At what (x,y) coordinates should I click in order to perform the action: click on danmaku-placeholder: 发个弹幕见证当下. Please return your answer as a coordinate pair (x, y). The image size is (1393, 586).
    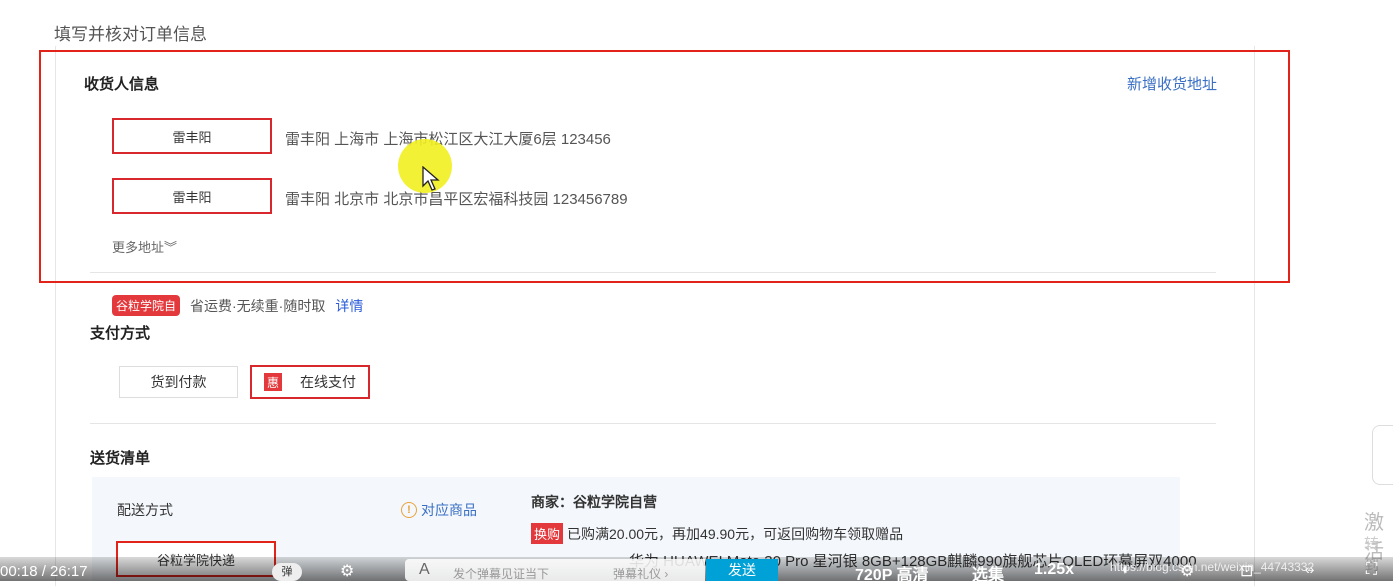
    Looking at the image, I should click on (501, 574).